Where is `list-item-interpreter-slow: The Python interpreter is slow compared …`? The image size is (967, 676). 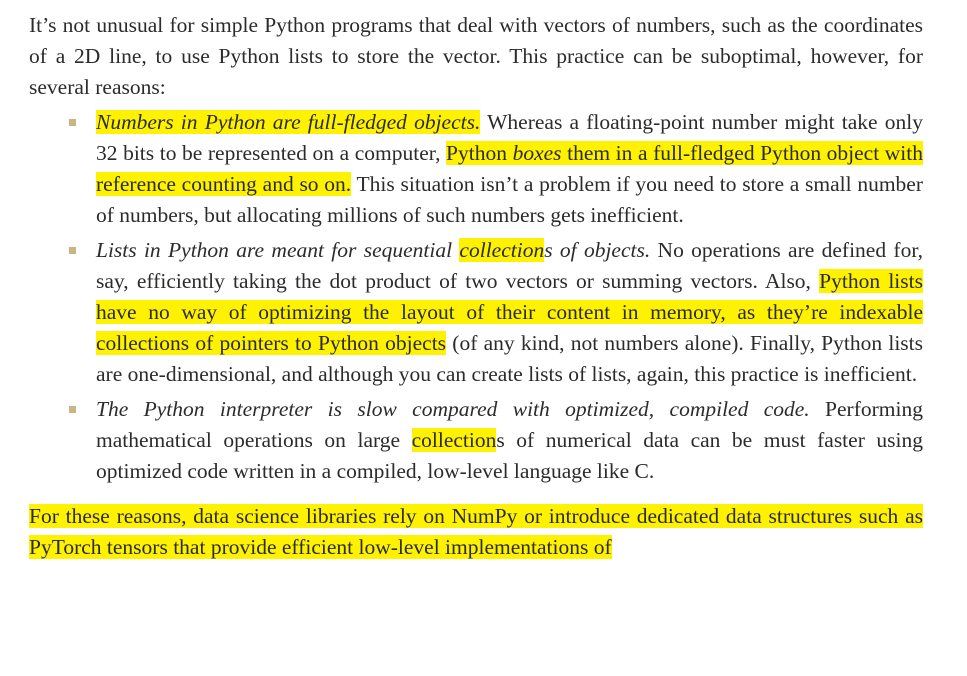
list-item-interpreter-slow: The Python interpreter is slow compared … is located at coordinates (476, 440).